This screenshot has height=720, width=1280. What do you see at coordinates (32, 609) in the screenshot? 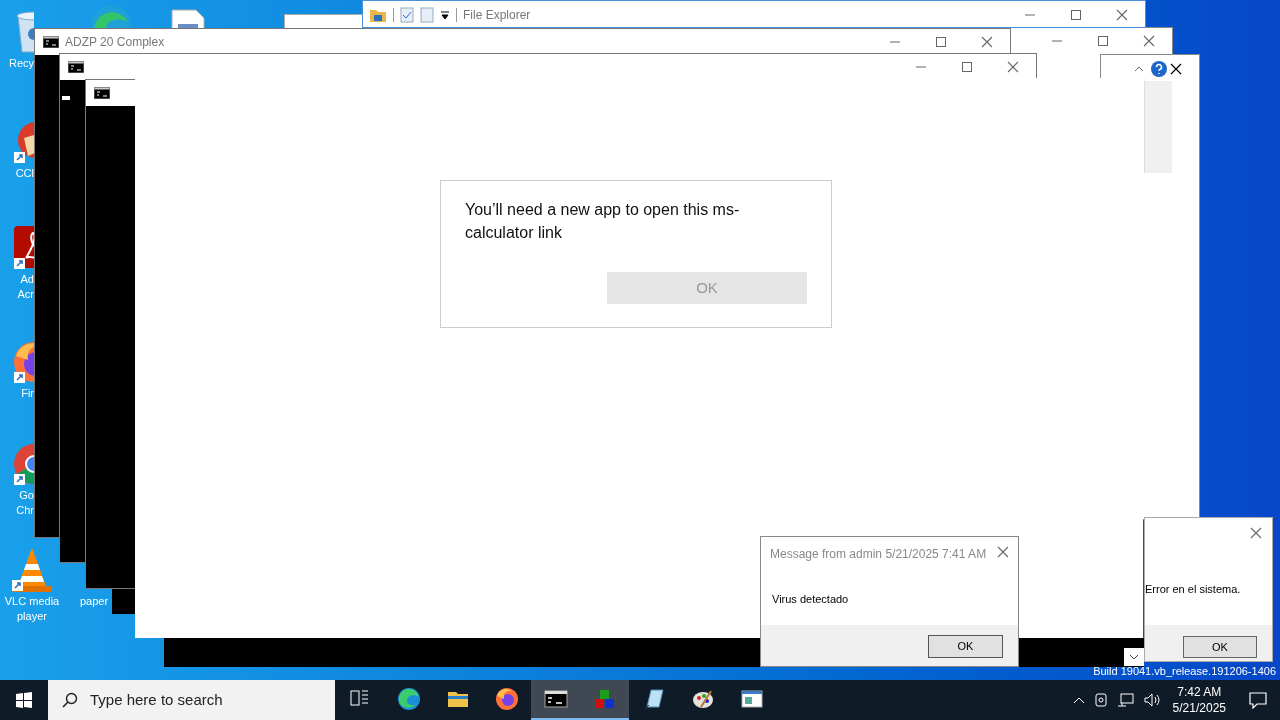
I see `icon-label: VLC media player` at bounding box center [32, 609].